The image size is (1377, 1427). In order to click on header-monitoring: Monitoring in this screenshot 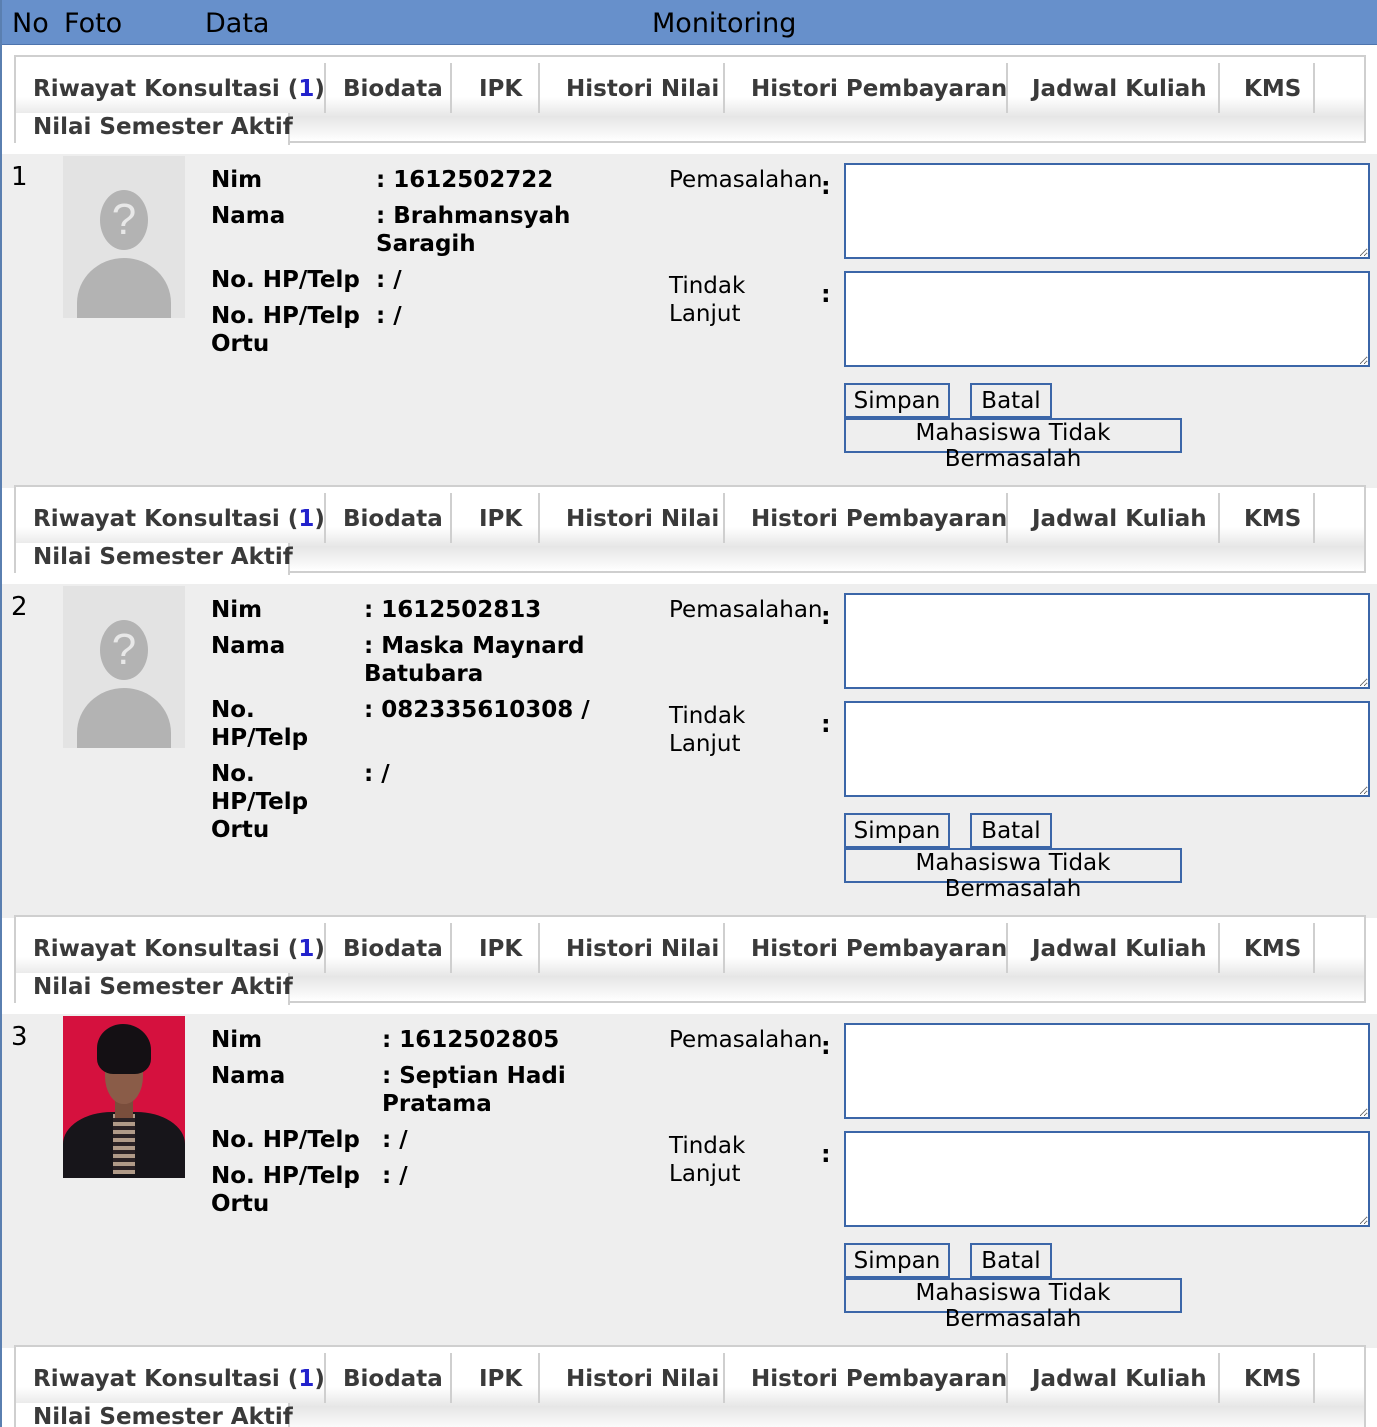, I will do `click(724, 23)`.